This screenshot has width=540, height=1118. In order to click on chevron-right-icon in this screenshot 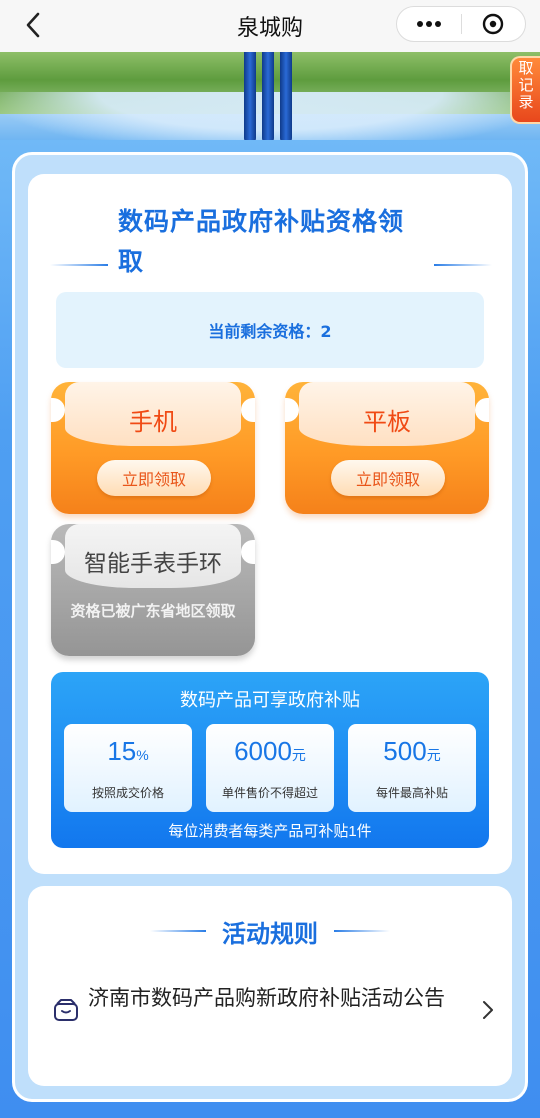, I will do `click(488, 1010)`.